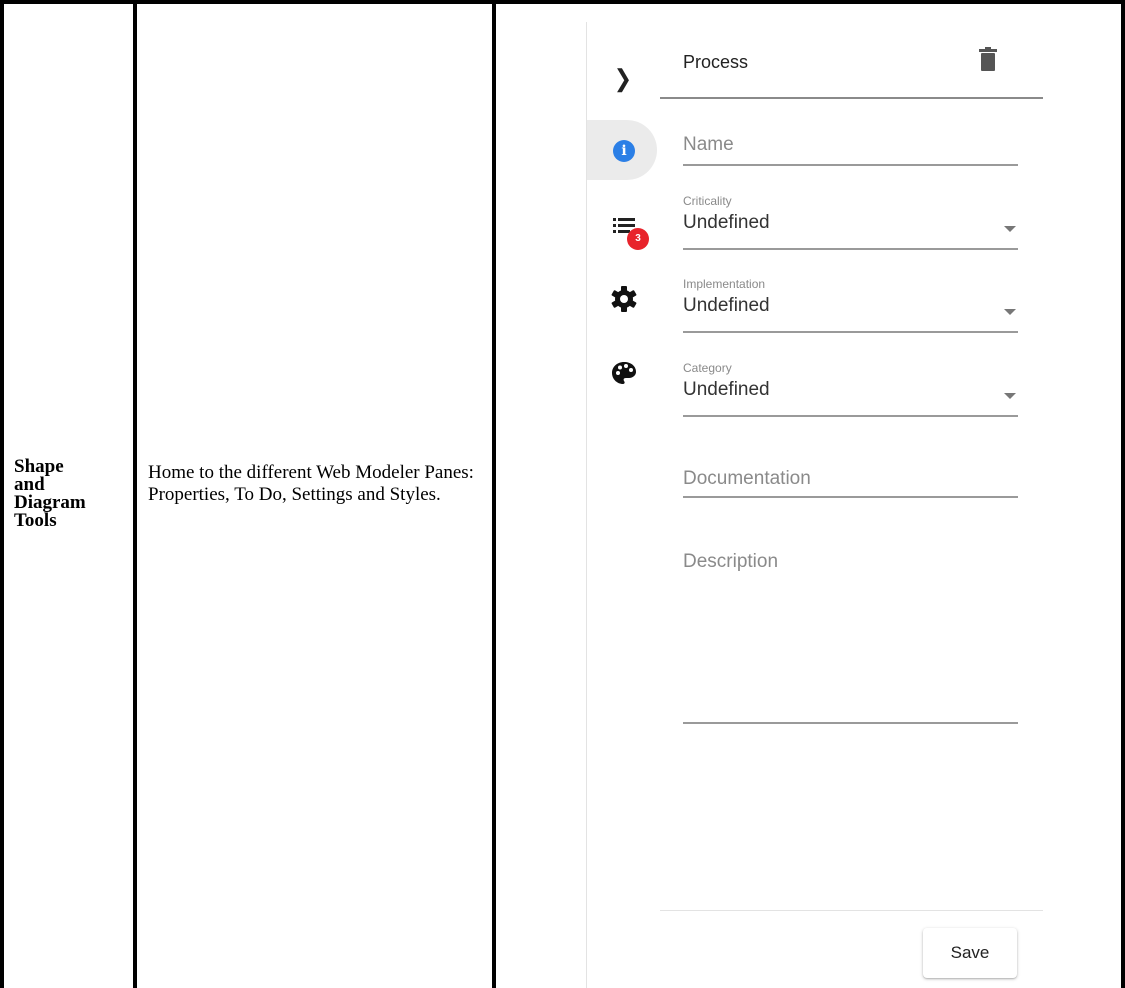  What do you see at coordinates (850, 222) in the screenshot?
I see `criticality-select: Criticality Undefined` at bounding box center [850, 222].